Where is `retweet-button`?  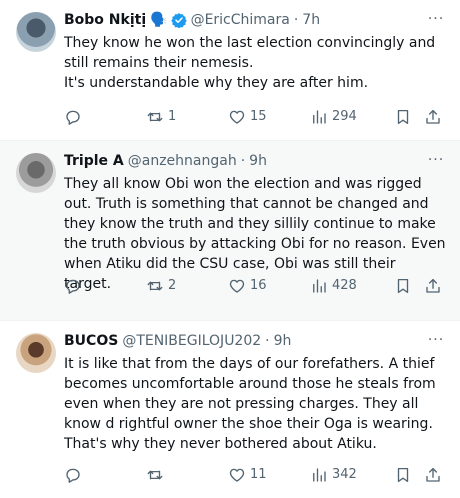 retweet-button is located at coordinates (187, 475).